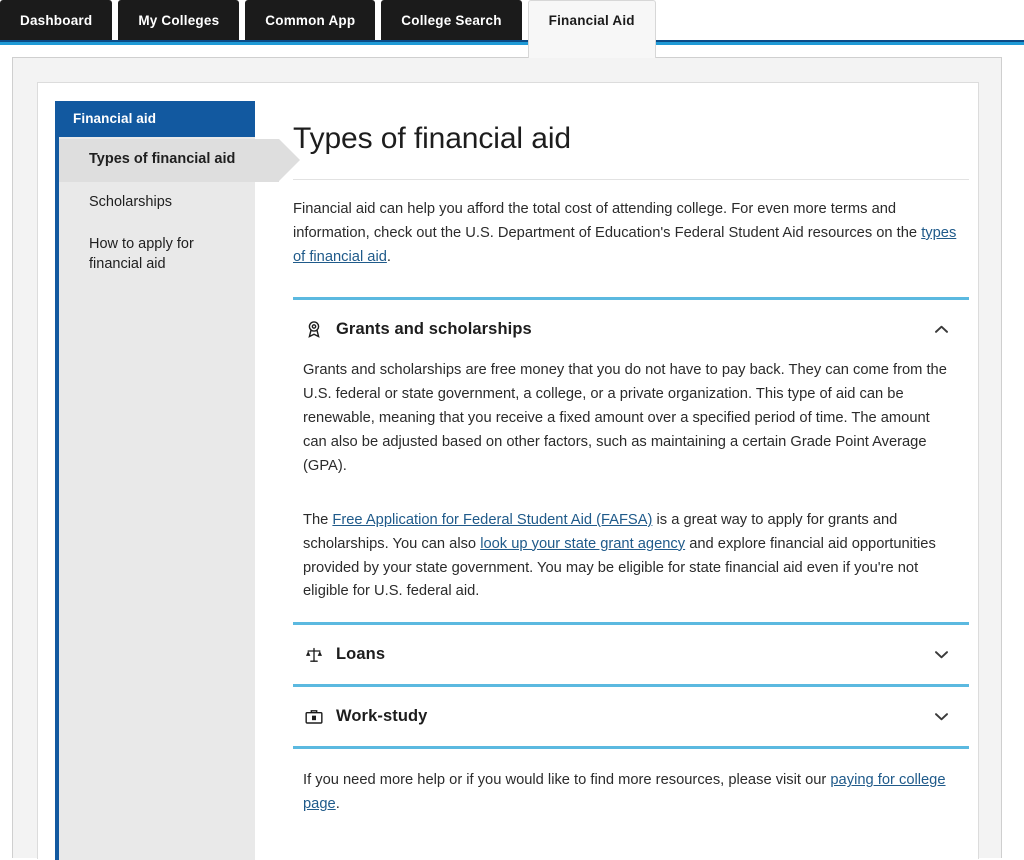 The height and width of the screenshot is (860, 1024). I want to click on sidebar-item-label: Types of financial aid, so click(162, 159).